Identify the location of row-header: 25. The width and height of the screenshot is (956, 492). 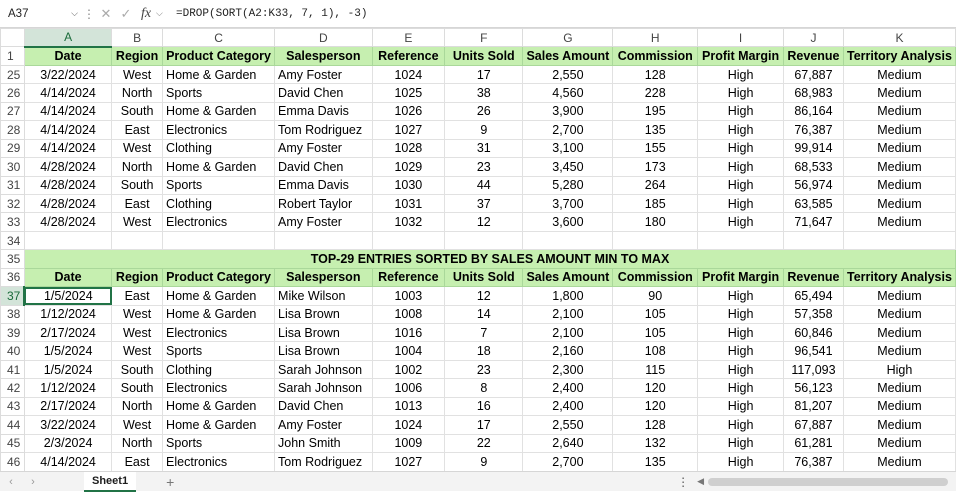
(12, 74).